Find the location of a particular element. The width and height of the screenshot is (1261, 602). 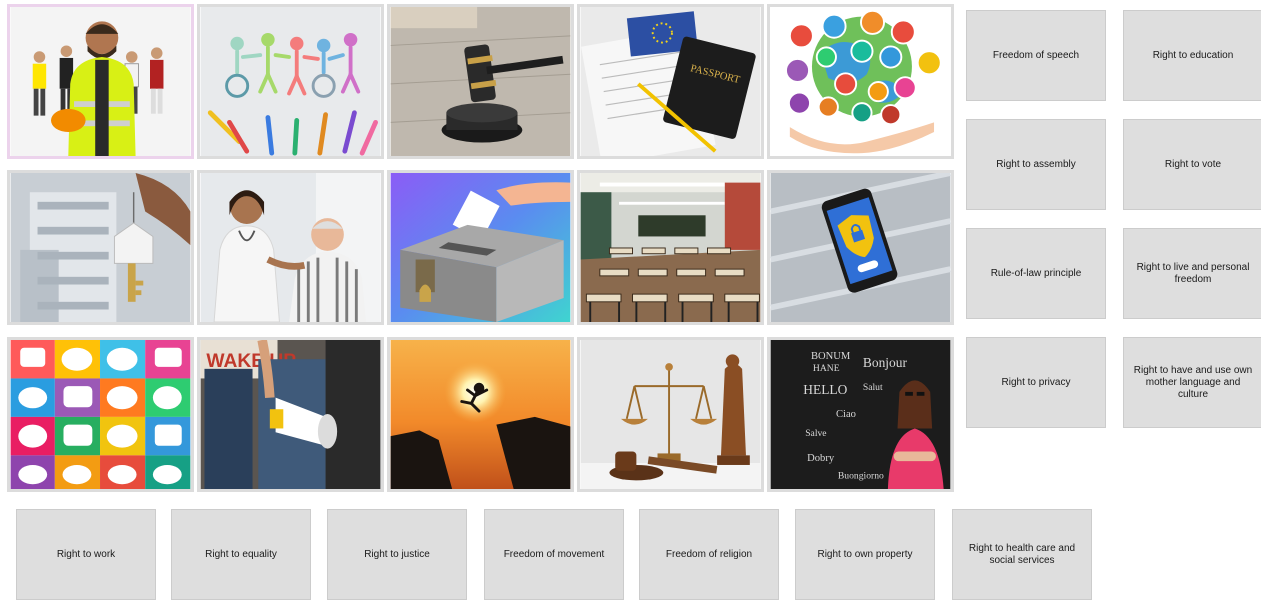

card-right-to-health-care: Right to health care and social services is located at coordinates (1022, 554).